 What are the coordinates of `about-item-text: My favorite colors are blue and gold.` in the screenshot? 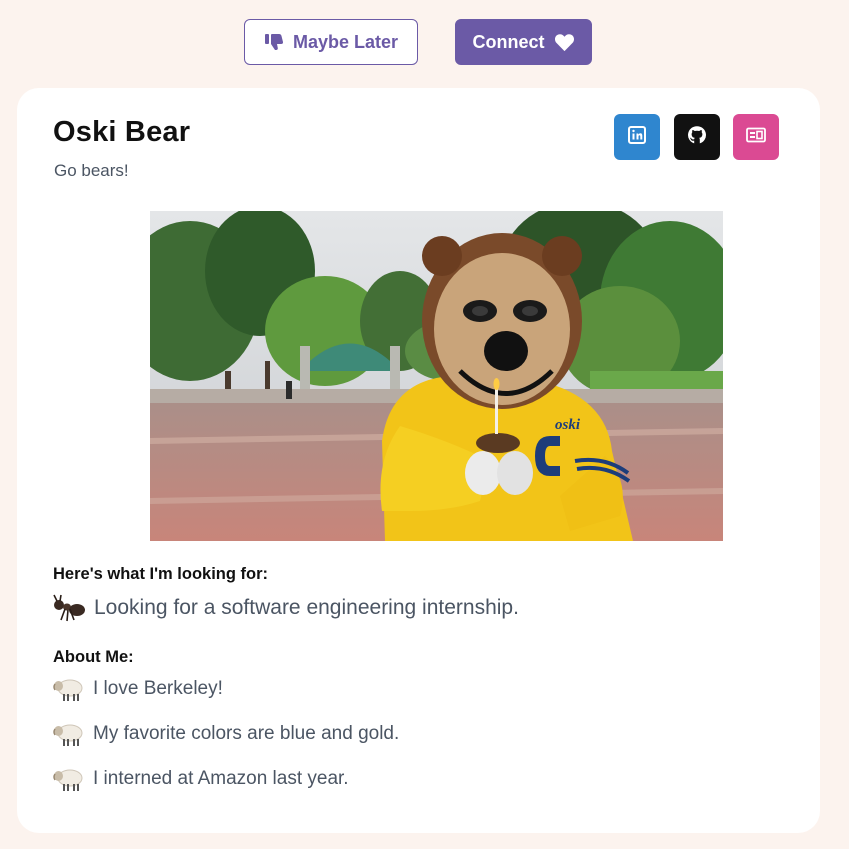 It's located at (246, 733).